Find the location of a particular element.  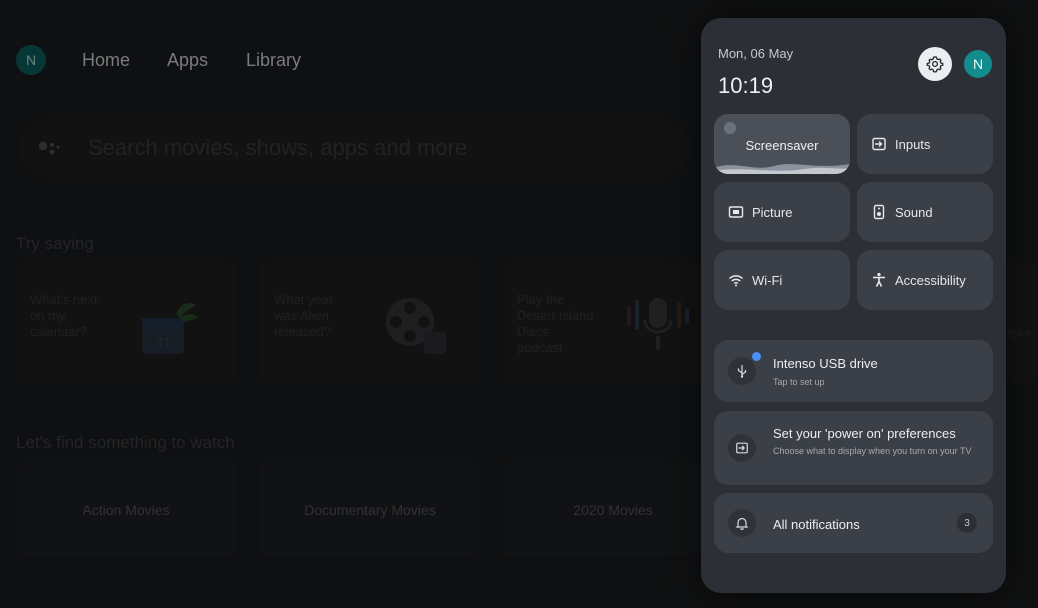

suggestion-card: What year was Alien released? is located at coordinates (370, 323).